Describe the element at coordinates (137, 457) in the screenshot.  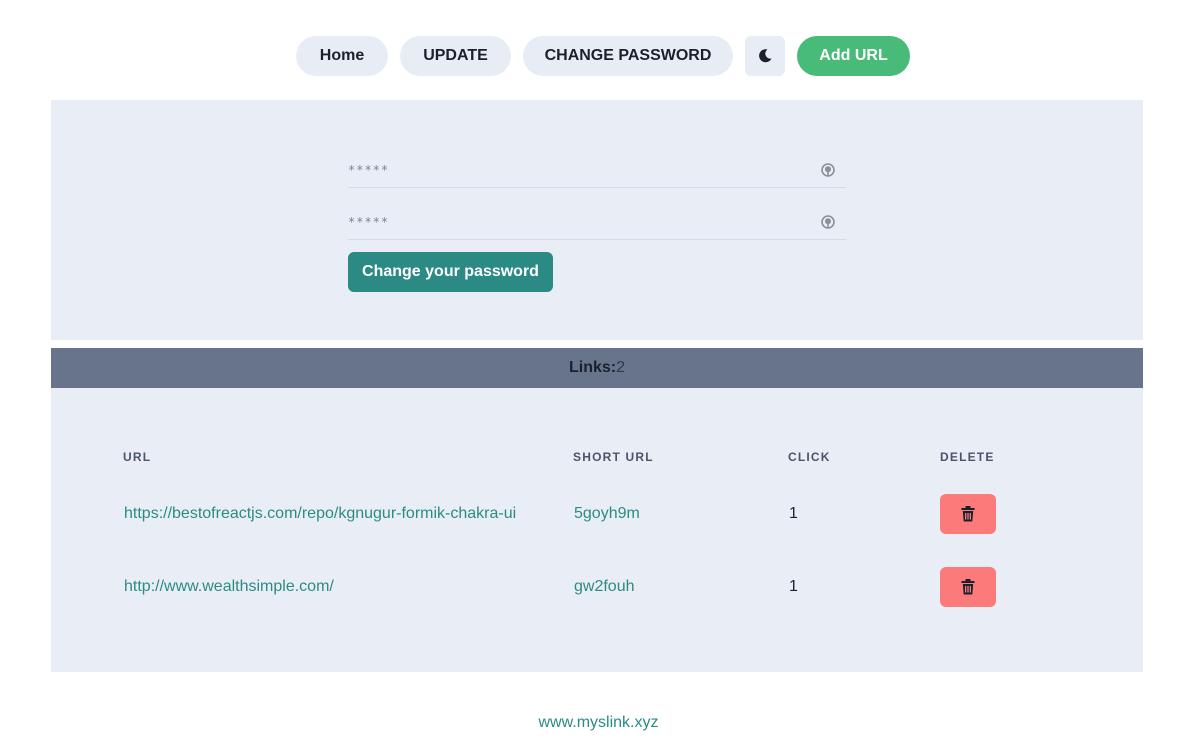
I see `column-header-url: URL` at that location.